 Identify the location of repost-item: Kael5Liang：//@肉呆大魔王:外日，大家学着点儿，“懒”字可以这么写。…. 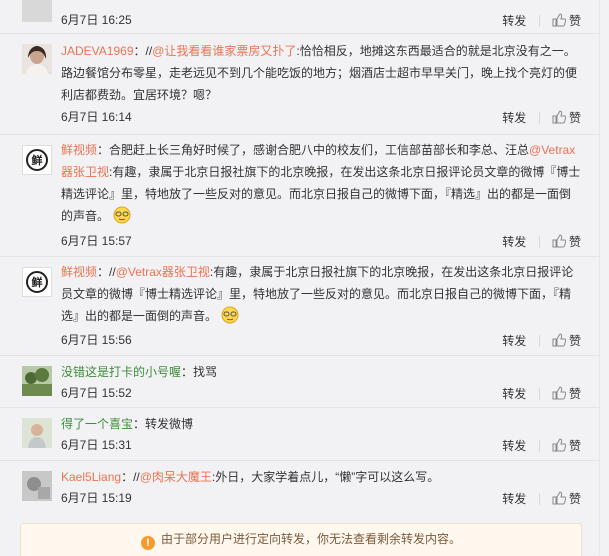
(299, 487).